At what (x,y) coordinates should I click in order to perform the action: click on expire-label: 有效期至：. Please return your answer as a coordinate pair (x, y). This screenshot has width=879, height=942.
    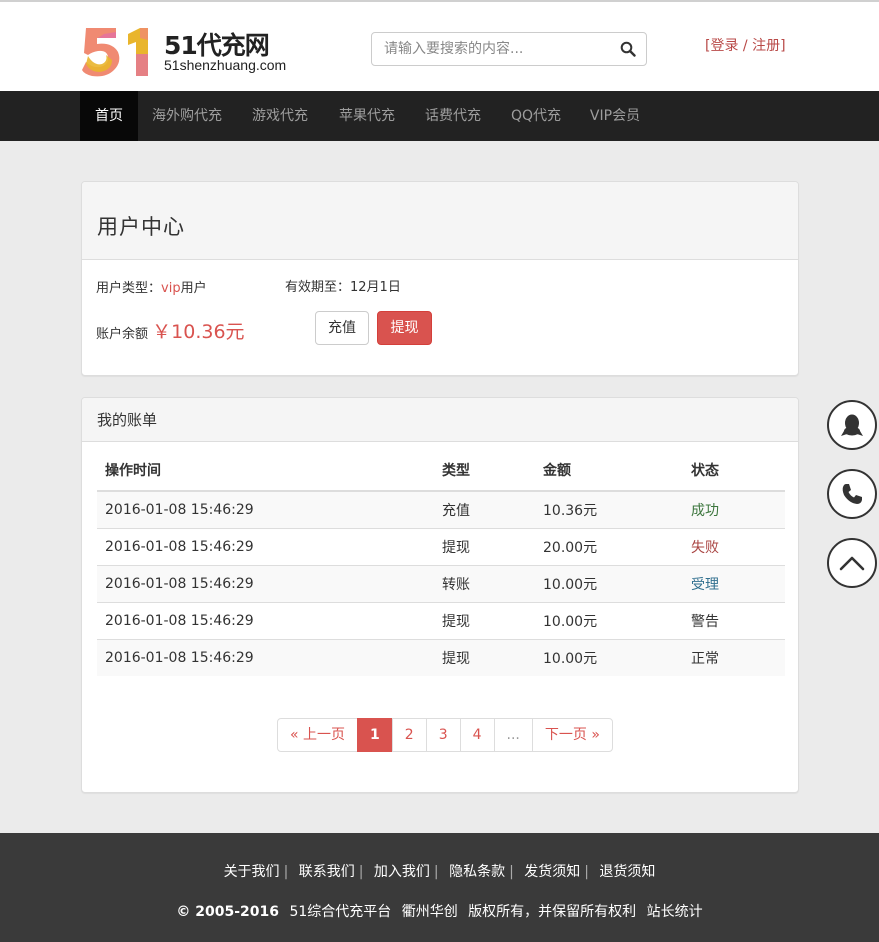
    Looking at the image, I should click on (318, 287).